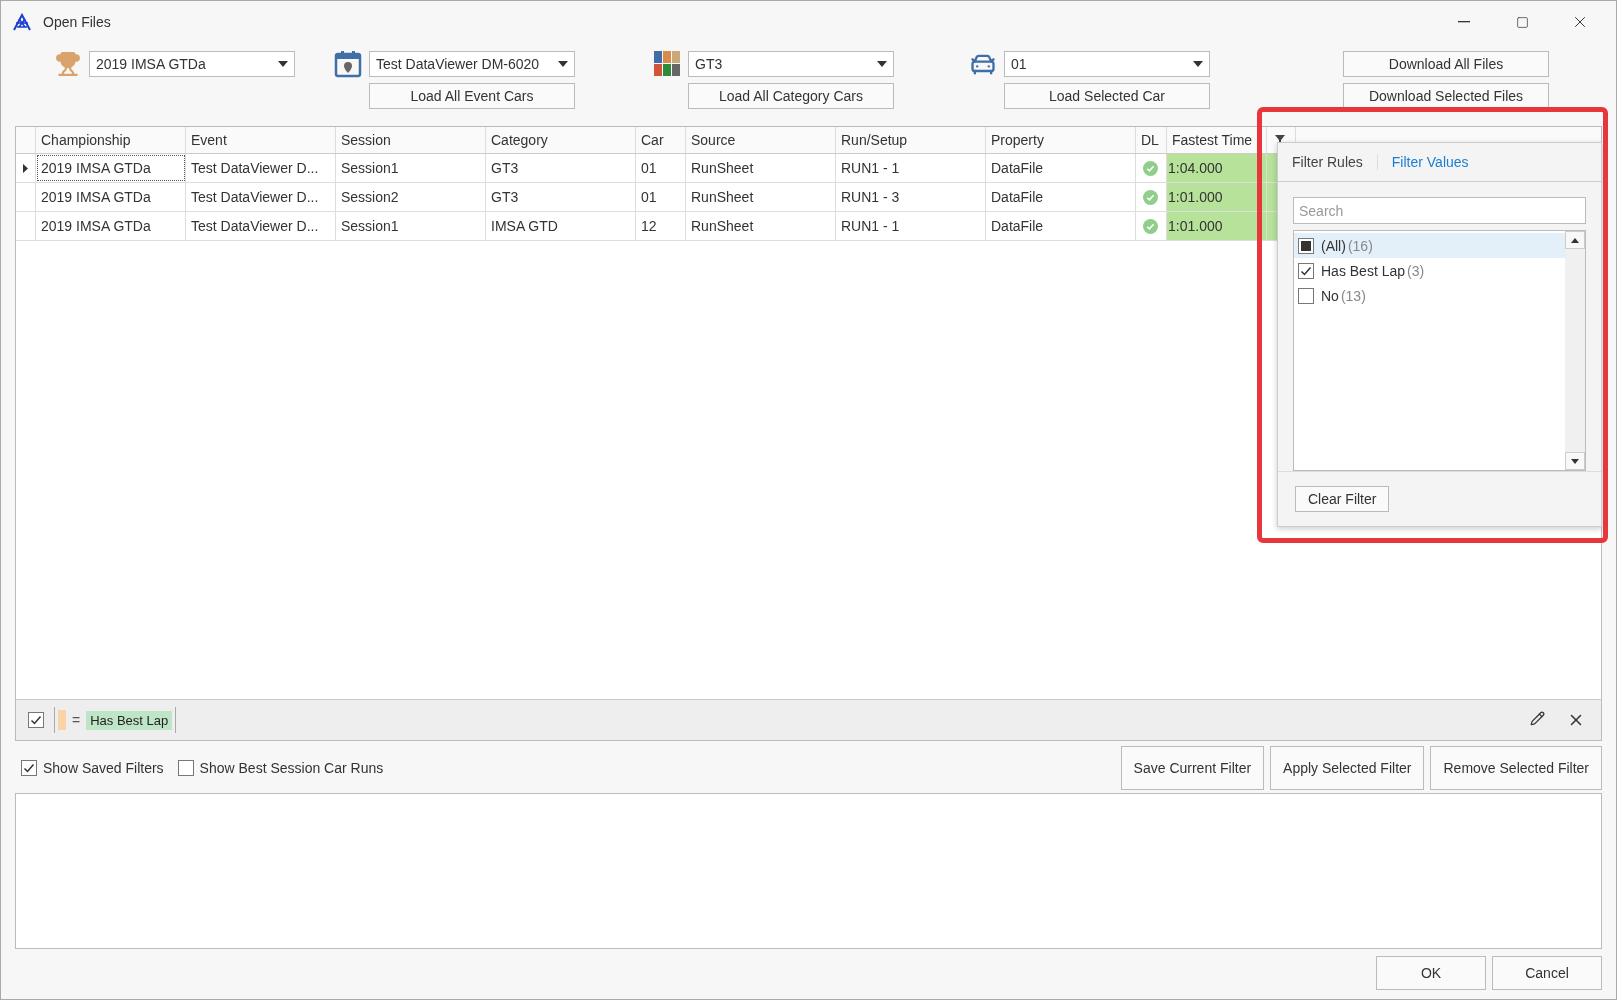  Describe the element at coordinates (1547, 973) in the screenshot. I see `dialog-button: Cancel` at that location.